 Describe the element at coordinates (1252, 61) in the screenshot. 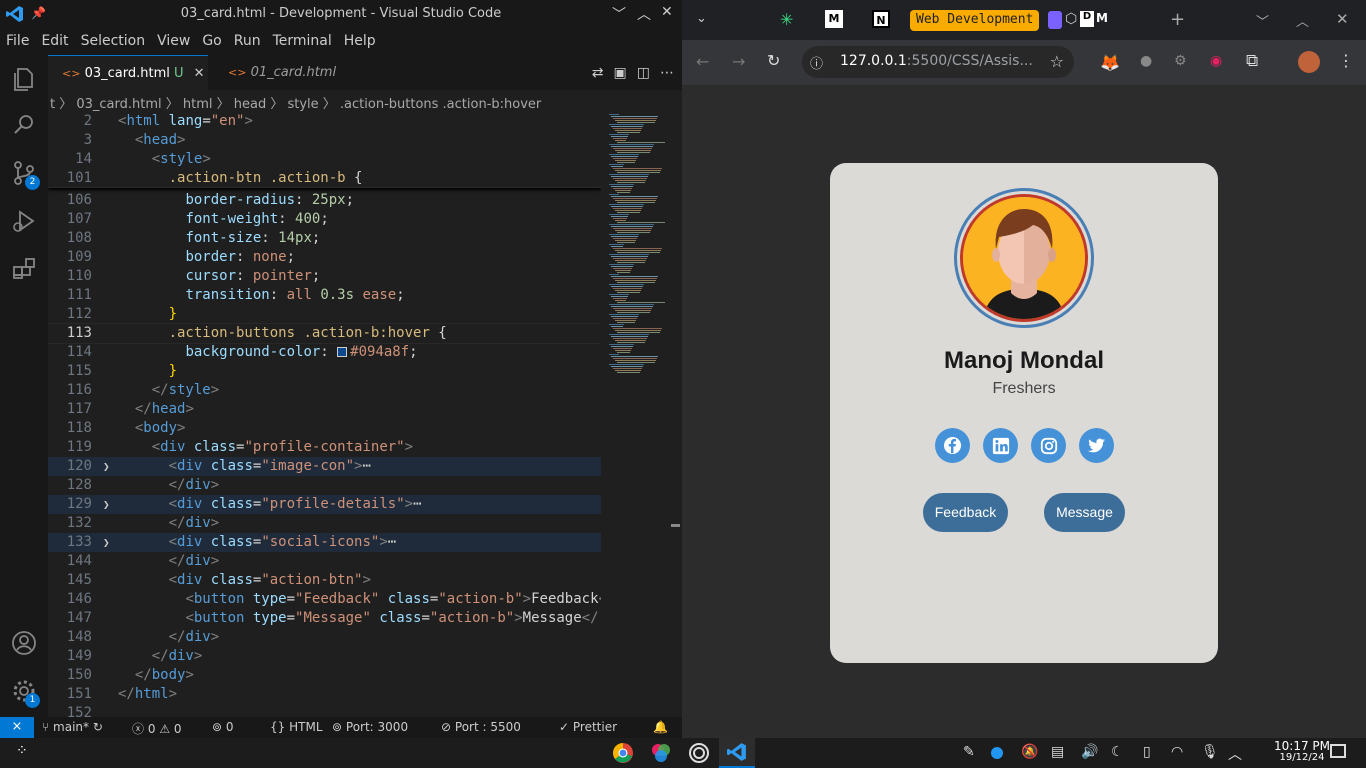

I see `extensions-puzzle-icon: ⧉` at that location.